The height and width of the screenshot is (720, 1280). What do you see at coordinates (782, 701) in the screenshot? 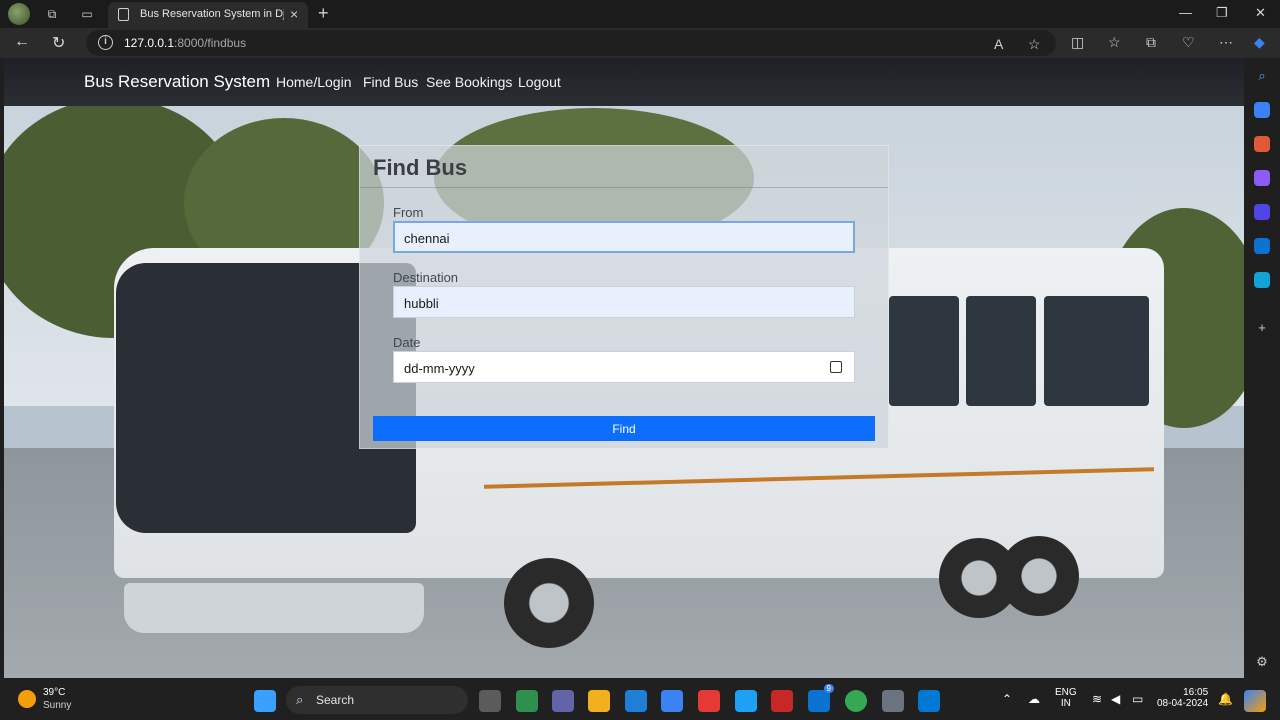
I see `mcafee-icon` at bounding box center [782, 701].